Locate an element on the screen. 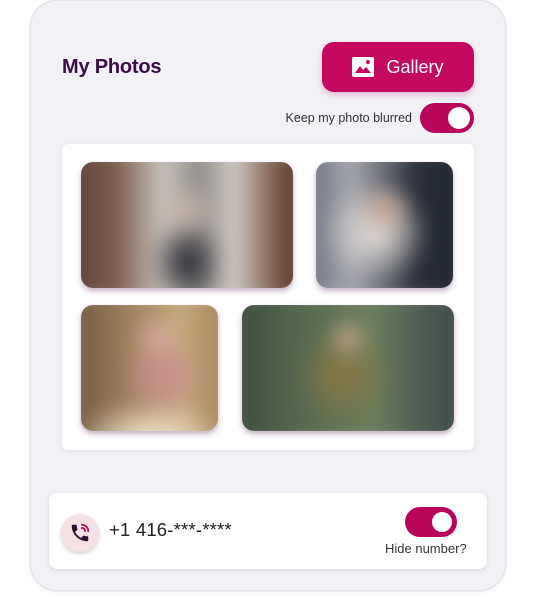  phone-number-card: +1 416-***-**** Hide number? is located at coordinates (268, 531).